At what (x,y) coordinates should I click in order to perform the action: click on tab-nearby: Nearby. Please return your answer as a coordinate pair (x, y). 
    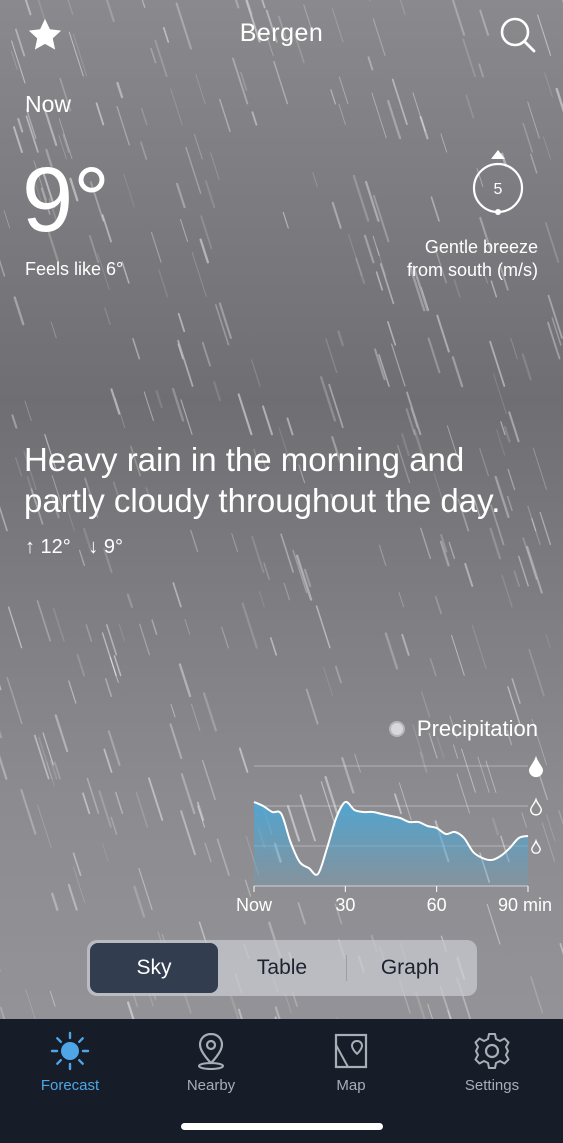
    Looking at the image, I should click on (211, 1062).